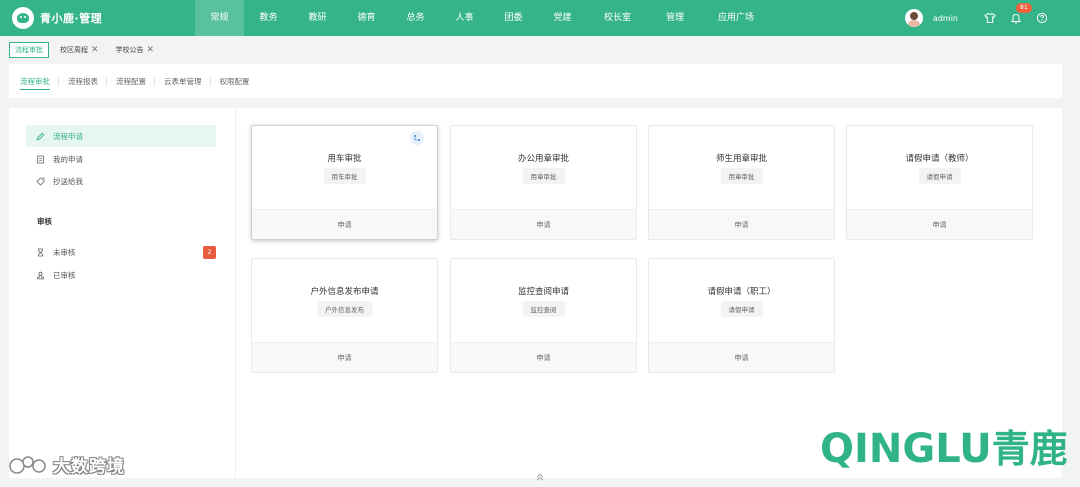  What do you see at coordinates (27, 464) in the screenshot?
I see `watermark-logo-icon` at bounding box center [27, 464].